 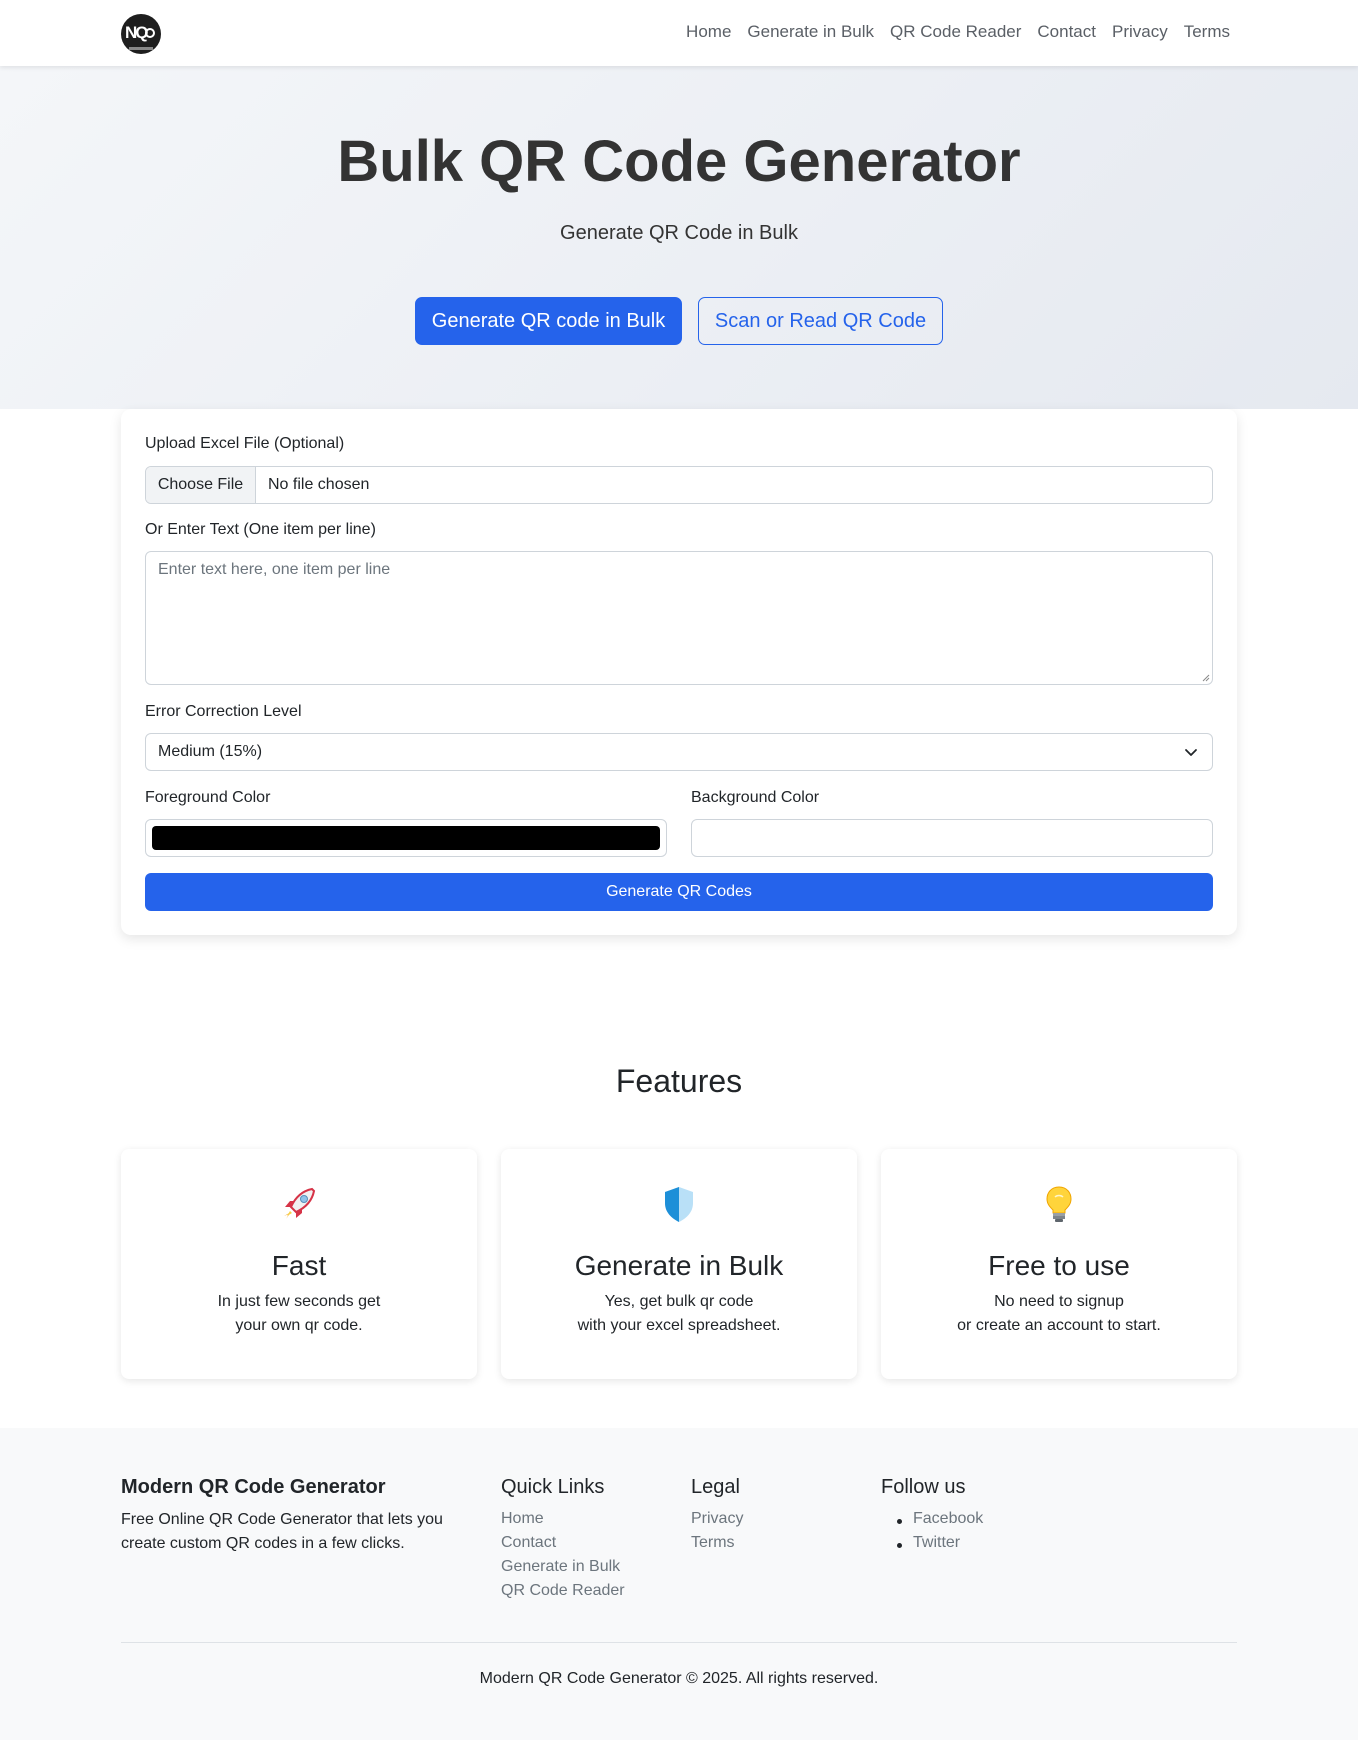 What do you see at coordinates (755, 797) in the screenshot?
I see `background-color-label: Background Color` at bounding box center [755, 797].